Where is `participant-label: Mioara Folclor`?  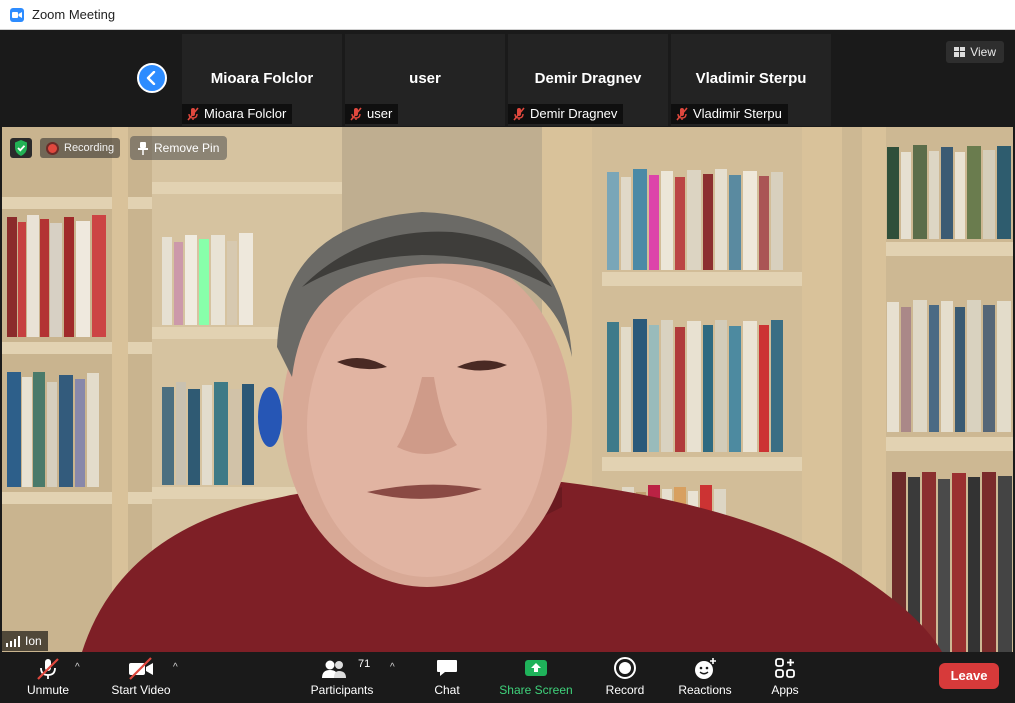 participant-label: Mioara Folclor is located at coordinates (237, 114).